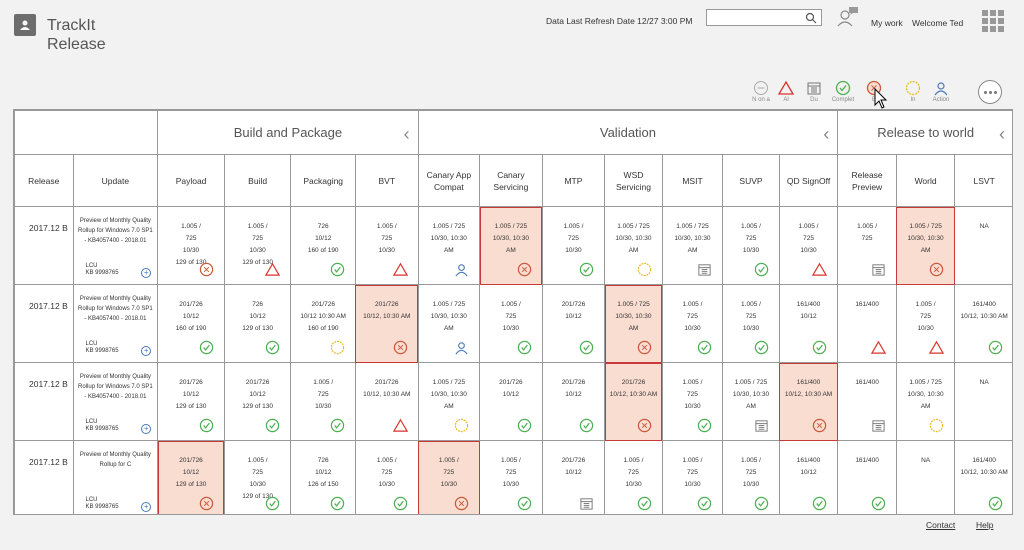  What do you see at coordinates (940, 525) in the screenshot?
I see `contact-link: Contact` at bounding box center [940, 525].